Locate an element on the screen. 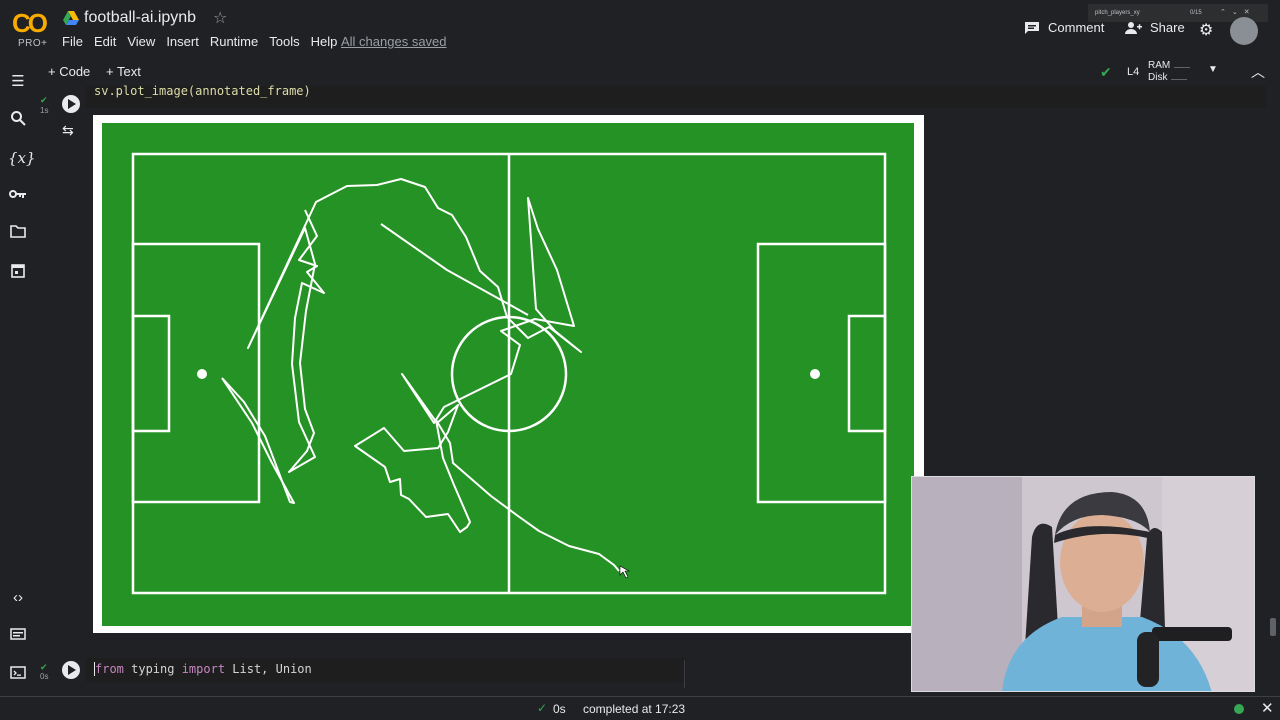 The width and height of the screenshot is (1280, 720). comment-label: Comment is located at coordinates (1076, 27).